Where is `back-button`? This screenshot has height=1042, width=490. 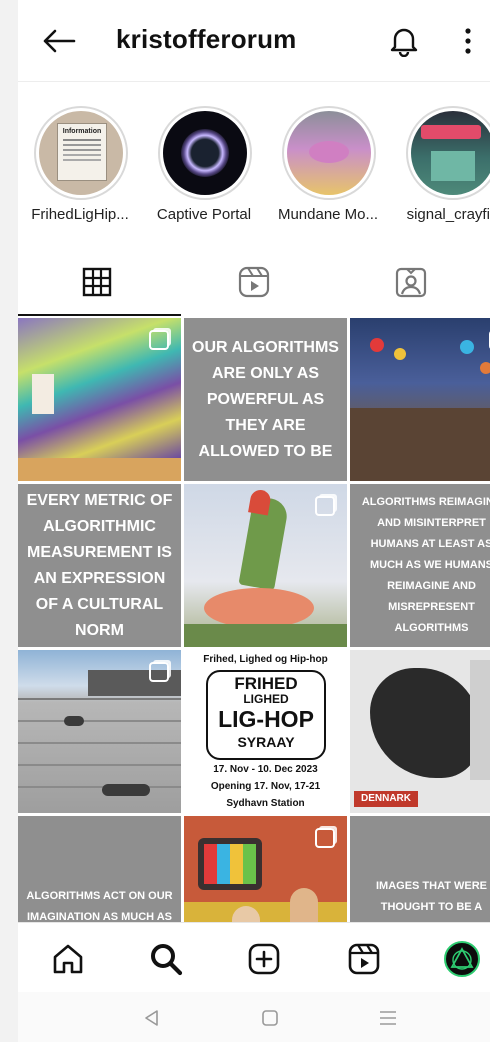
back-button is located at coordinates (59, 41).